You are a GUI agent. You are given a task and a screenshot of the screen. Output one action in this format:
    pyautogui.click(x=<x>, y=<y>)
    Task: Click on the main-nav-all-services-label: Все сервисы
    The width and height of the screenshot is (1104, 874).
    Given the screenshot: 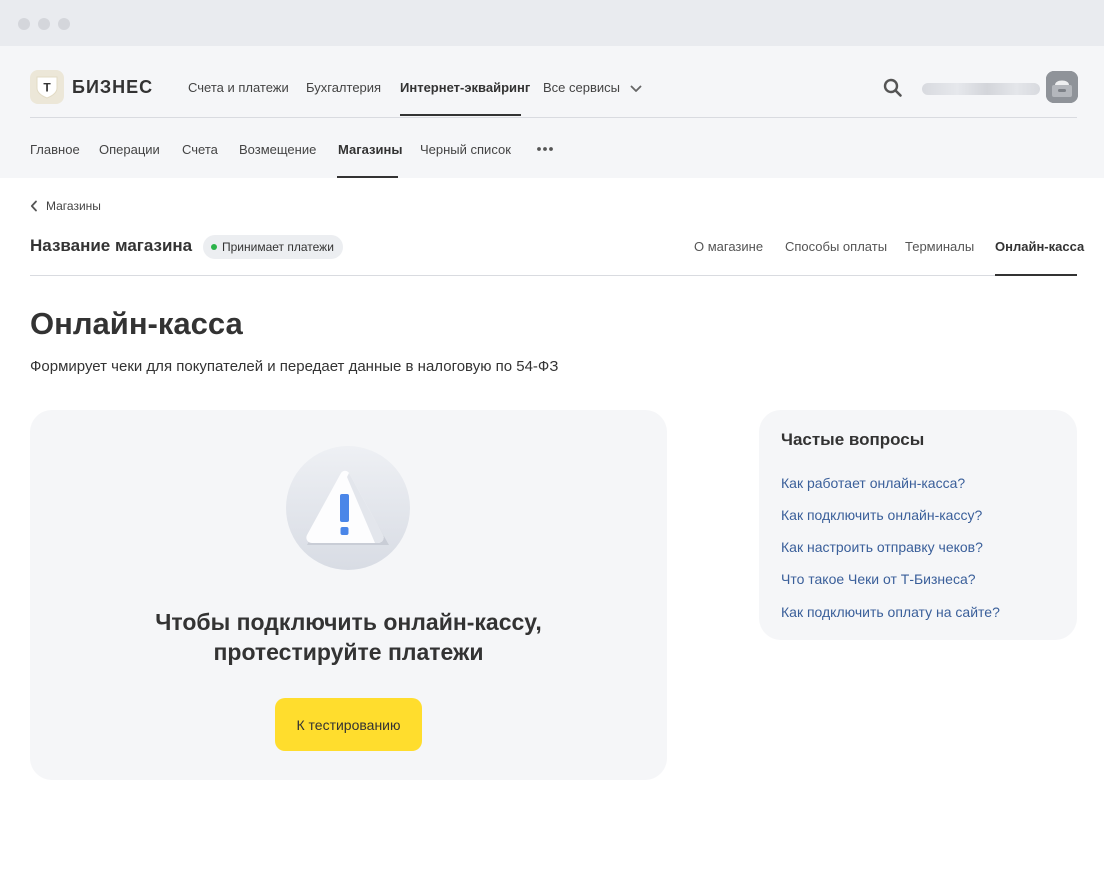 What is the action you would take?
    pyautogui.click(x=581, y=87)
    